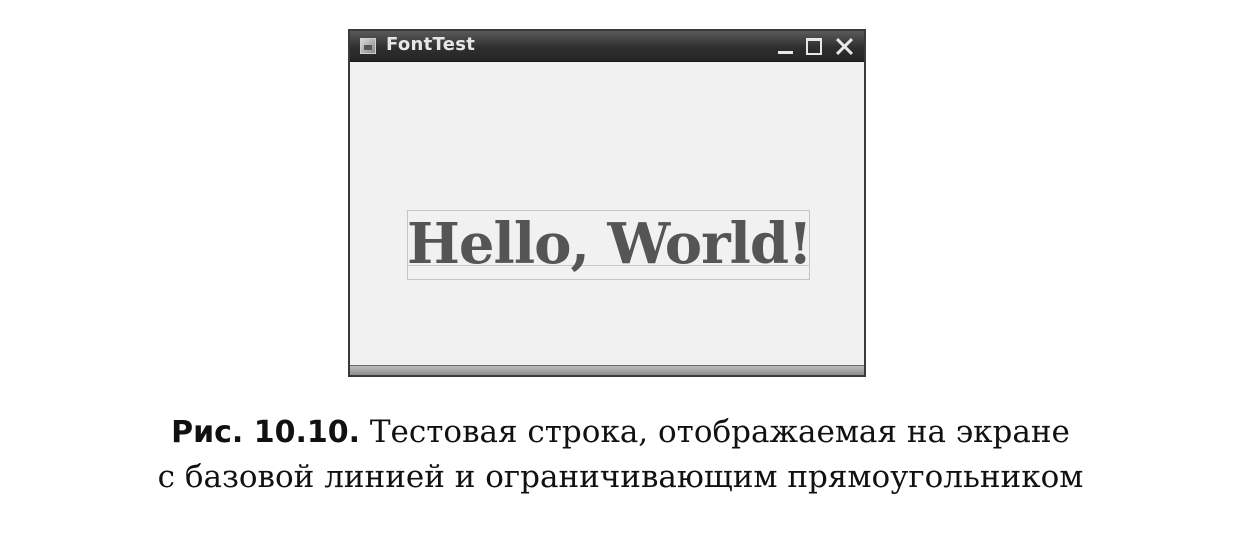  I want to click on hello-world-text: Hello, World!, so click(610, 244).